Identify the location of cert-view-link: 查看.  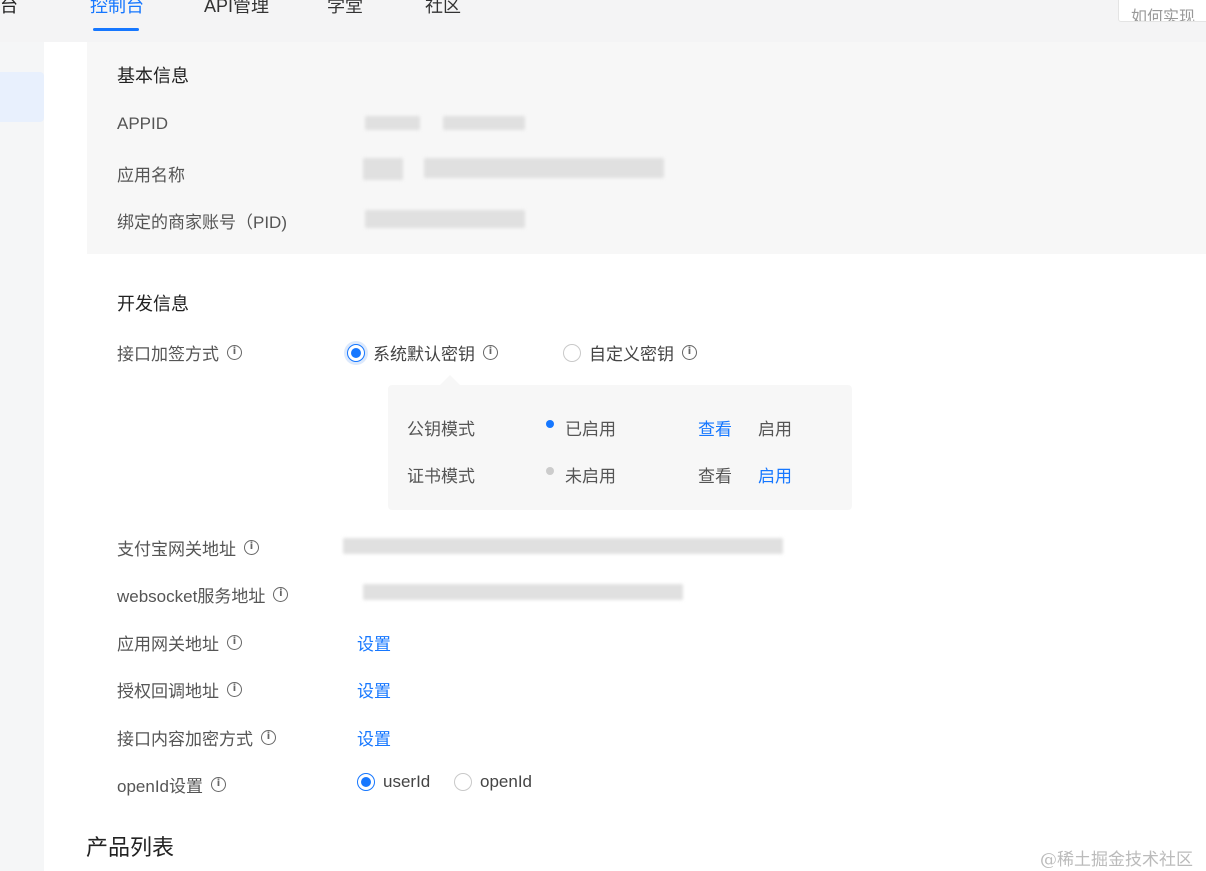
(715, 476).